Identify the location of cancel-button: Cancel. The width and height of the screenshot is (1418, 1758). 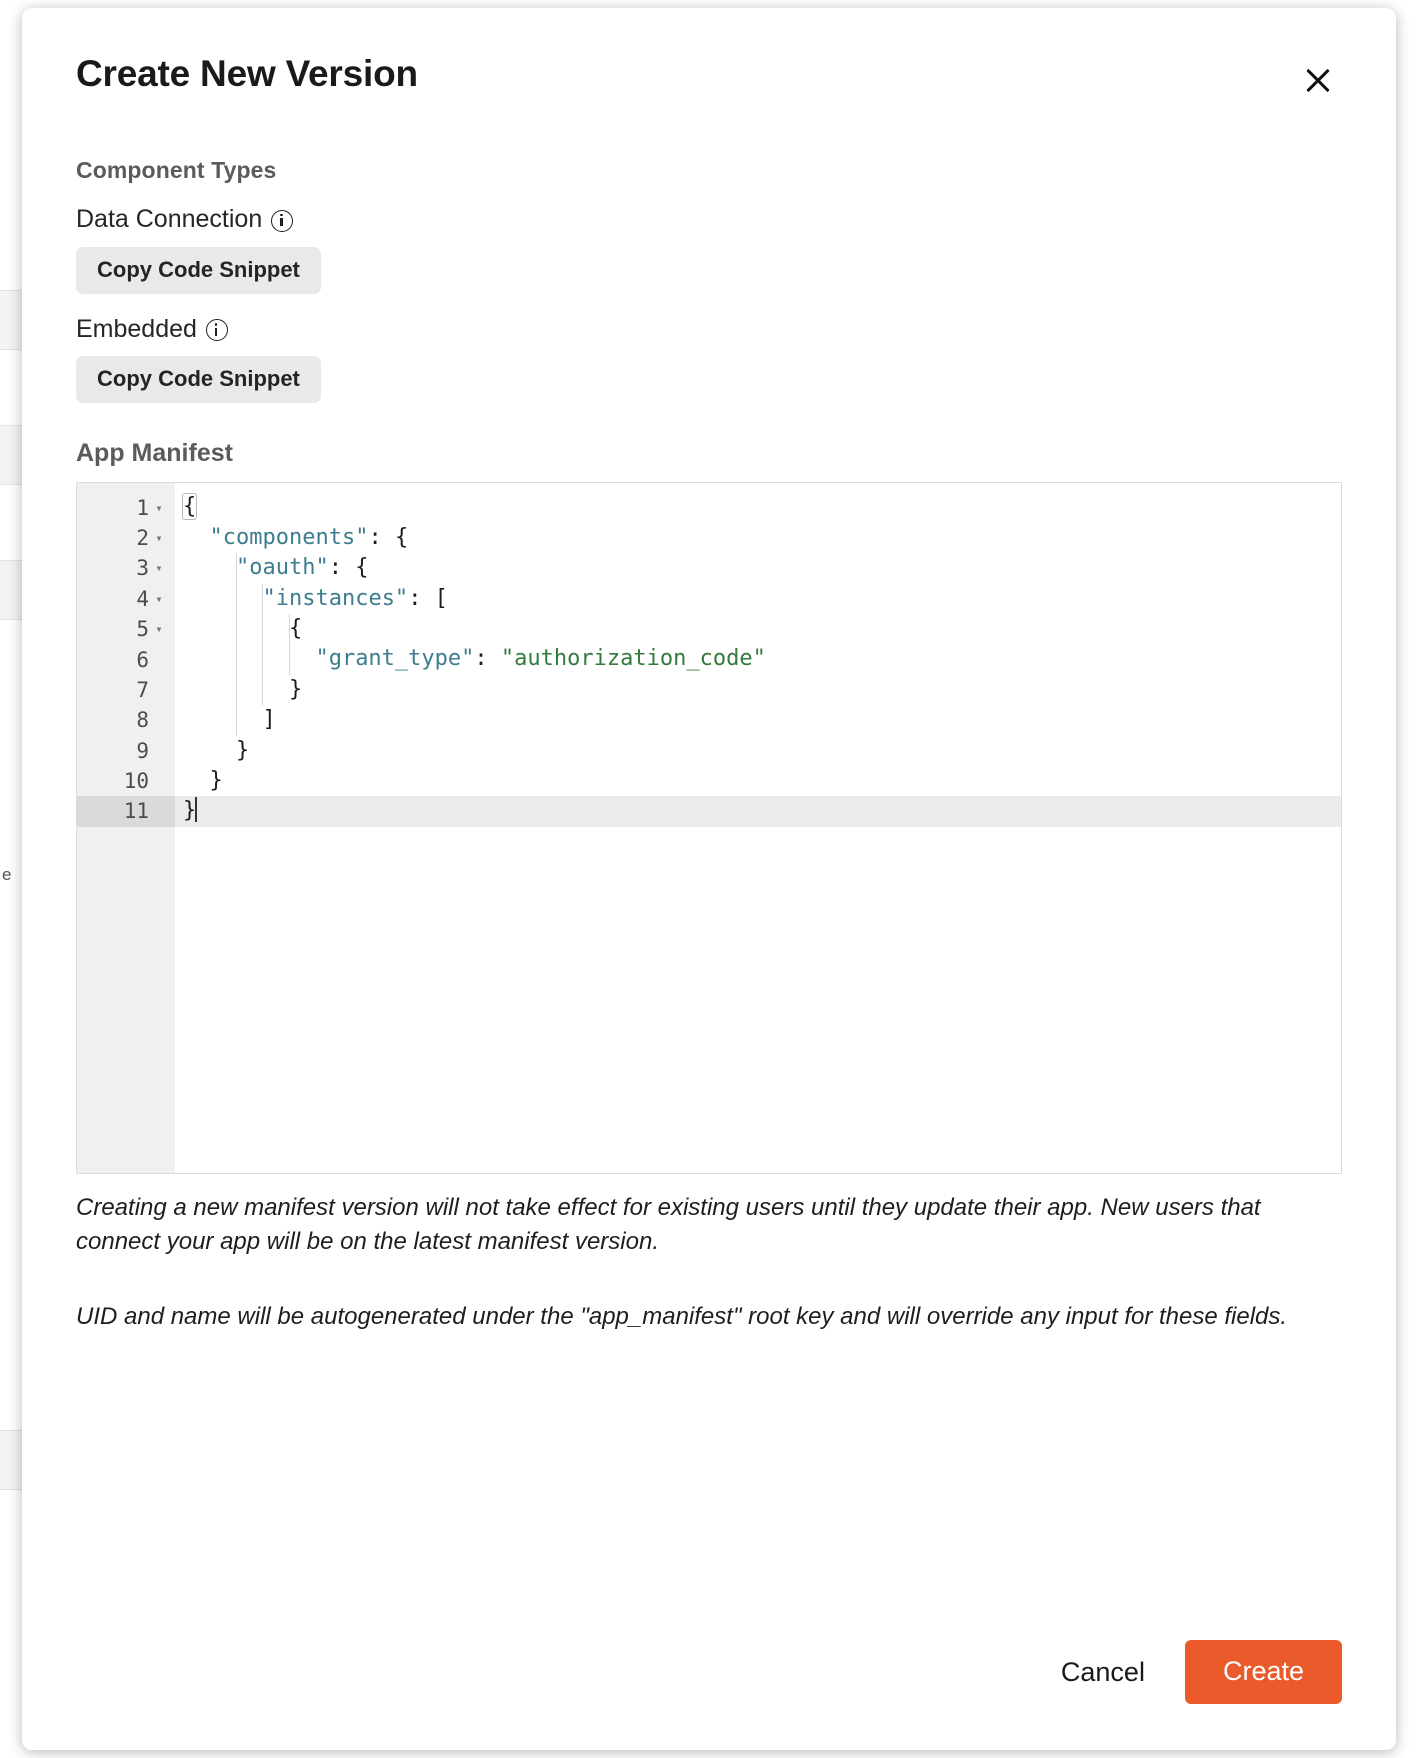
(1103, 1672).